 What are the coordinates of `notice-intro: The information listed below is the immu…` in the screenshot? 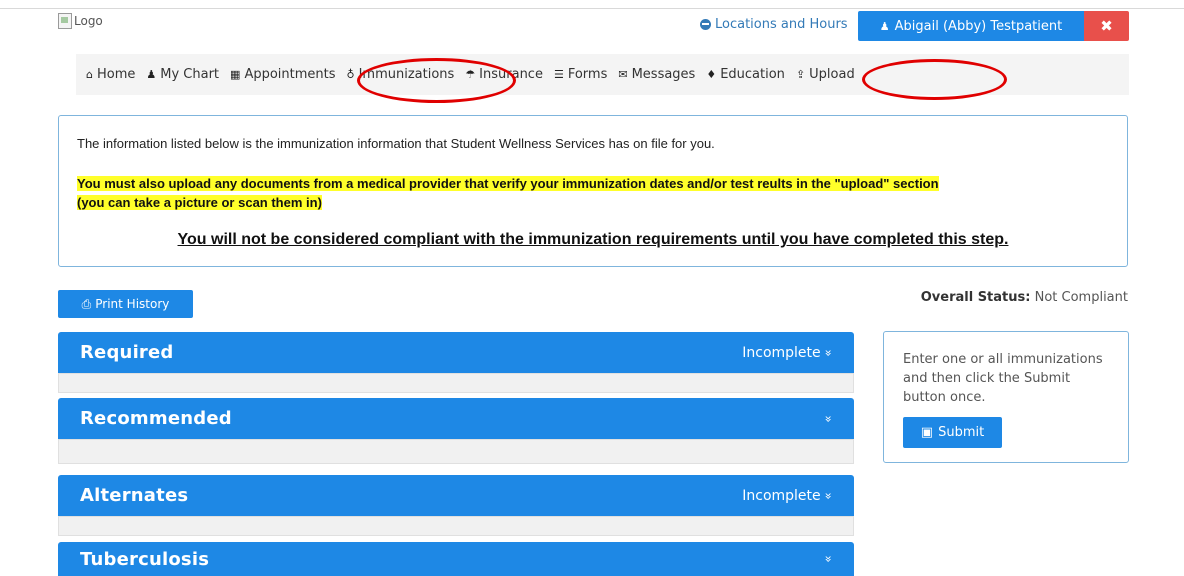 It's located at (396, 143).